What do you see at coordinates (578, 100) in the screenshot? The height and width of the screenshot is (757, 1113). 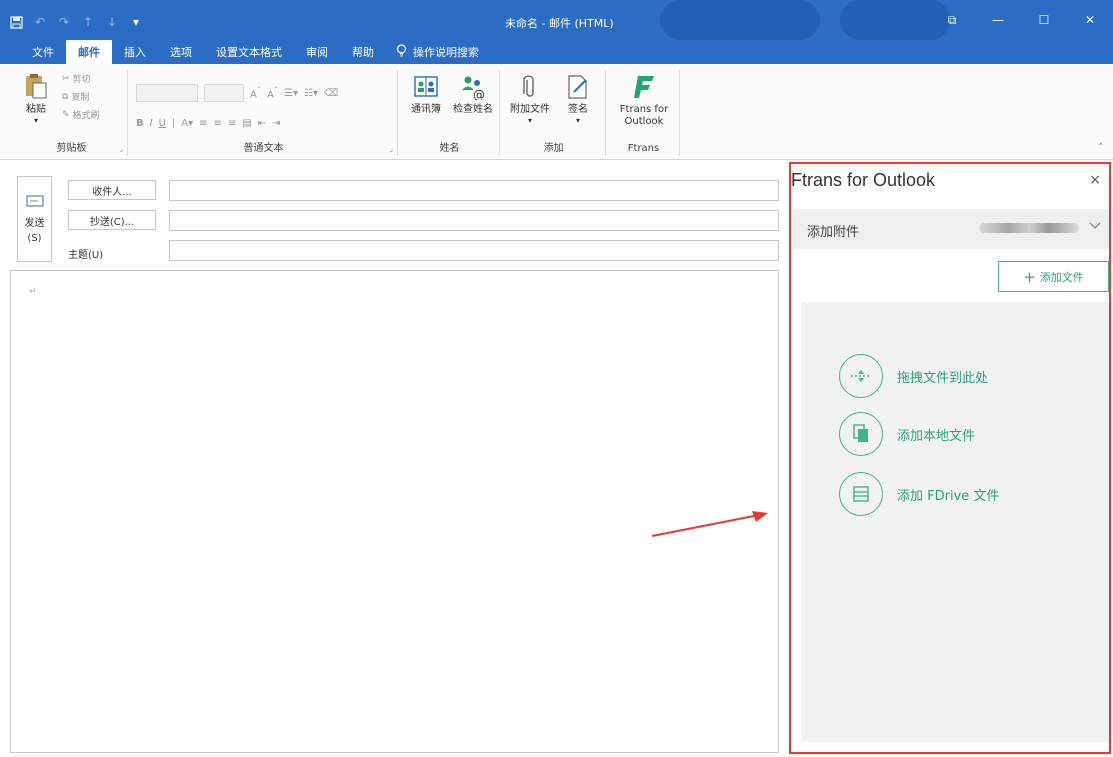 I see `signature-button: 签名 ▾` at bounding box center [578, 100].